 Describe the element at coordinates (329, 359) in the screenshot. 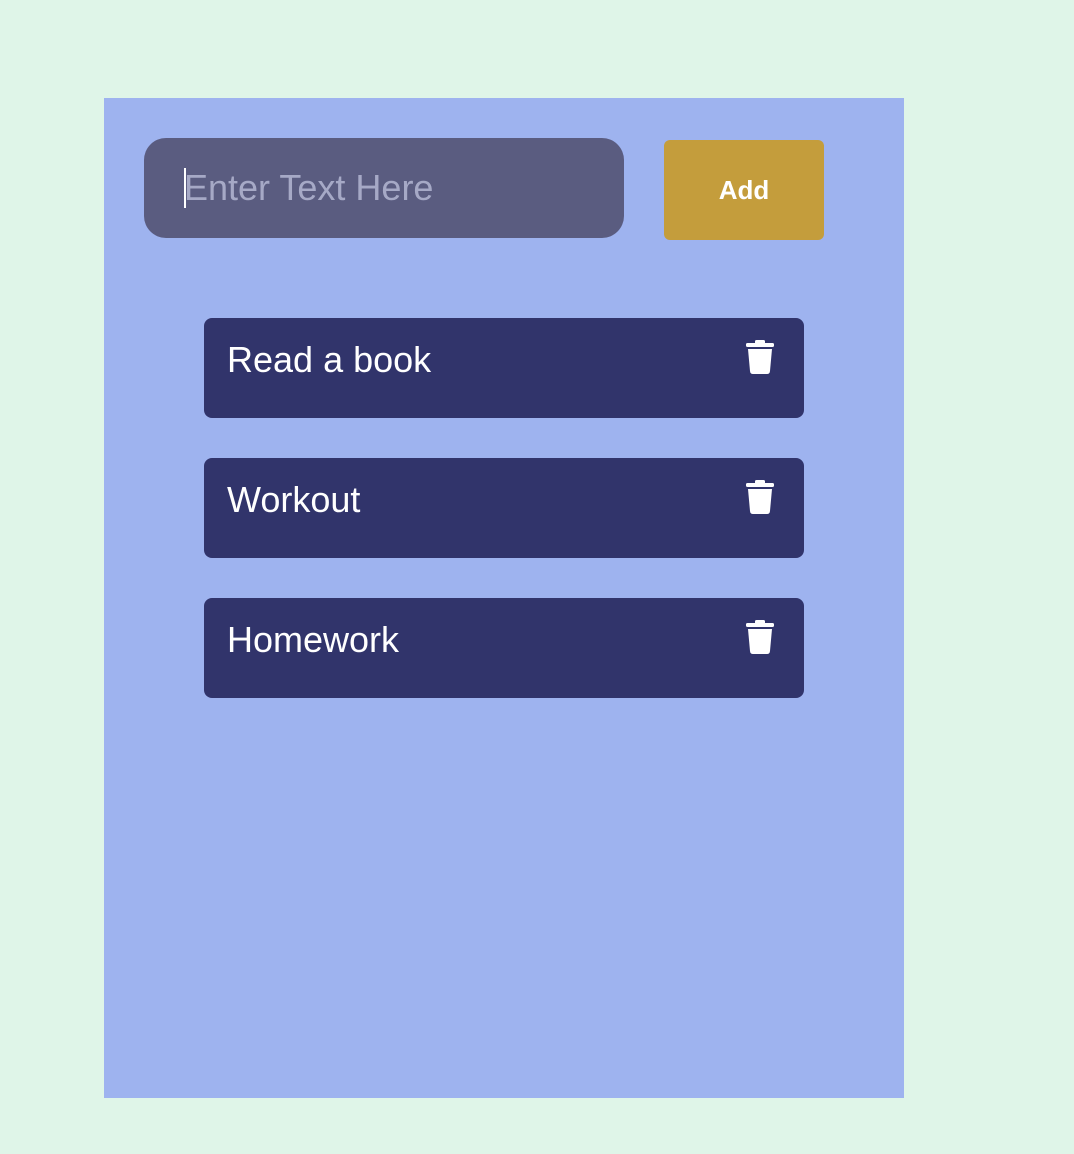

I see `todo-label: Read a book` at that location.